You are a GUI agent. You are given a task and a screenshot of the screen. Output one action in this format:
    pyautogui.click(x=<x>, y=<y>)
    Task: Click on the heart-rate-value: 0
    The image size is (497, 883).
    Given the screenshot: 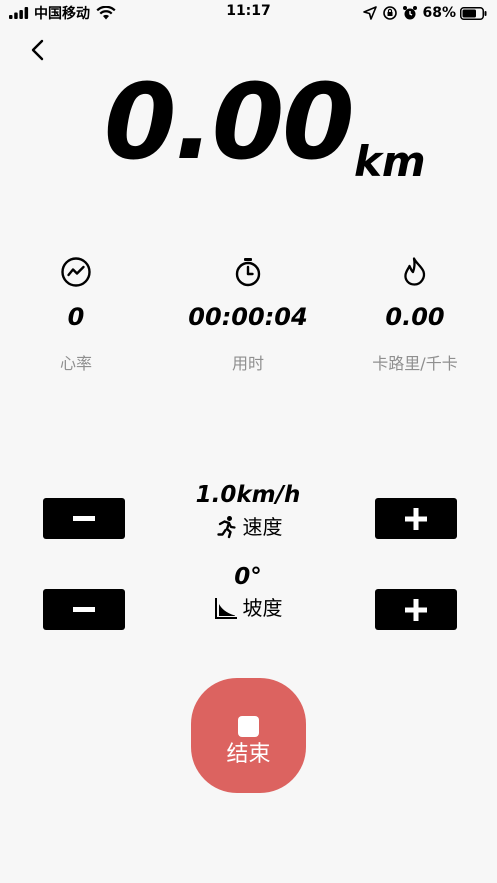 What is the action you would take?
    pyautogui.click(x=76, y=317)
    